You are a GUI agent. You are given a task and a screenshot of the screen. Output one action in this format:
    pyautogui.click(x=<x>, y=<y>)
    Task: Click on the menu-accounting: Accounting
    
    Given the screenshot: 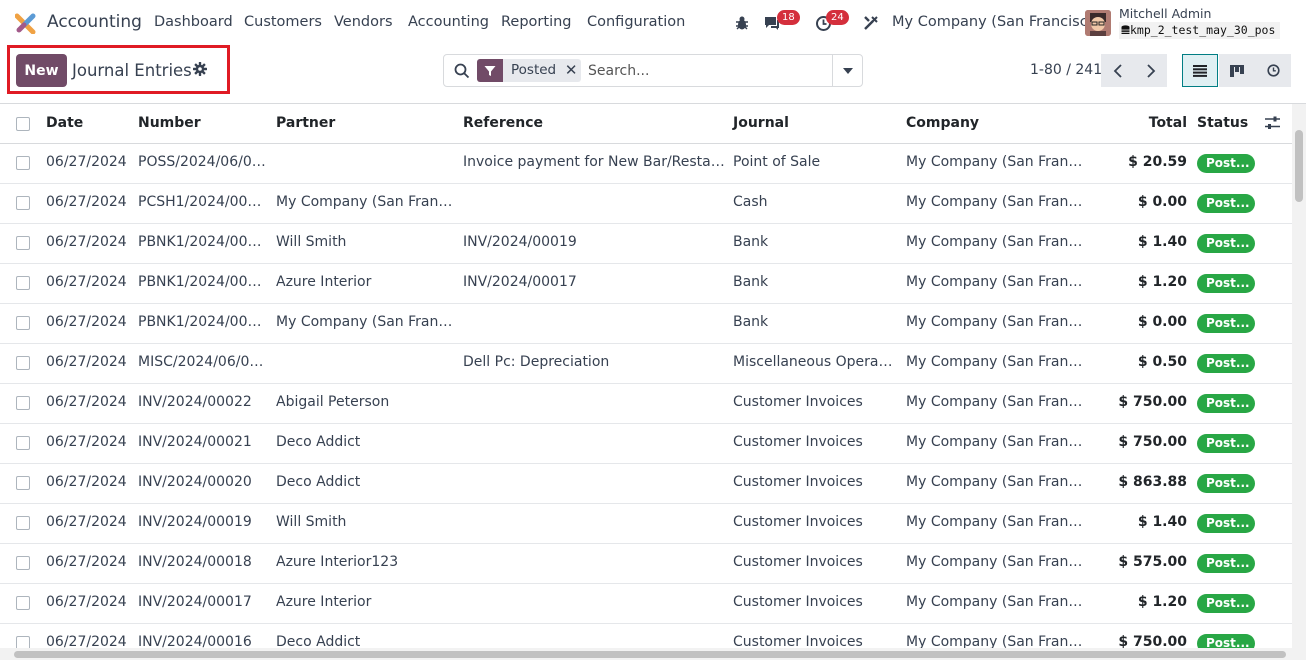 What is the action you would take?
    pyautogui.click(x=448, y=22)
    